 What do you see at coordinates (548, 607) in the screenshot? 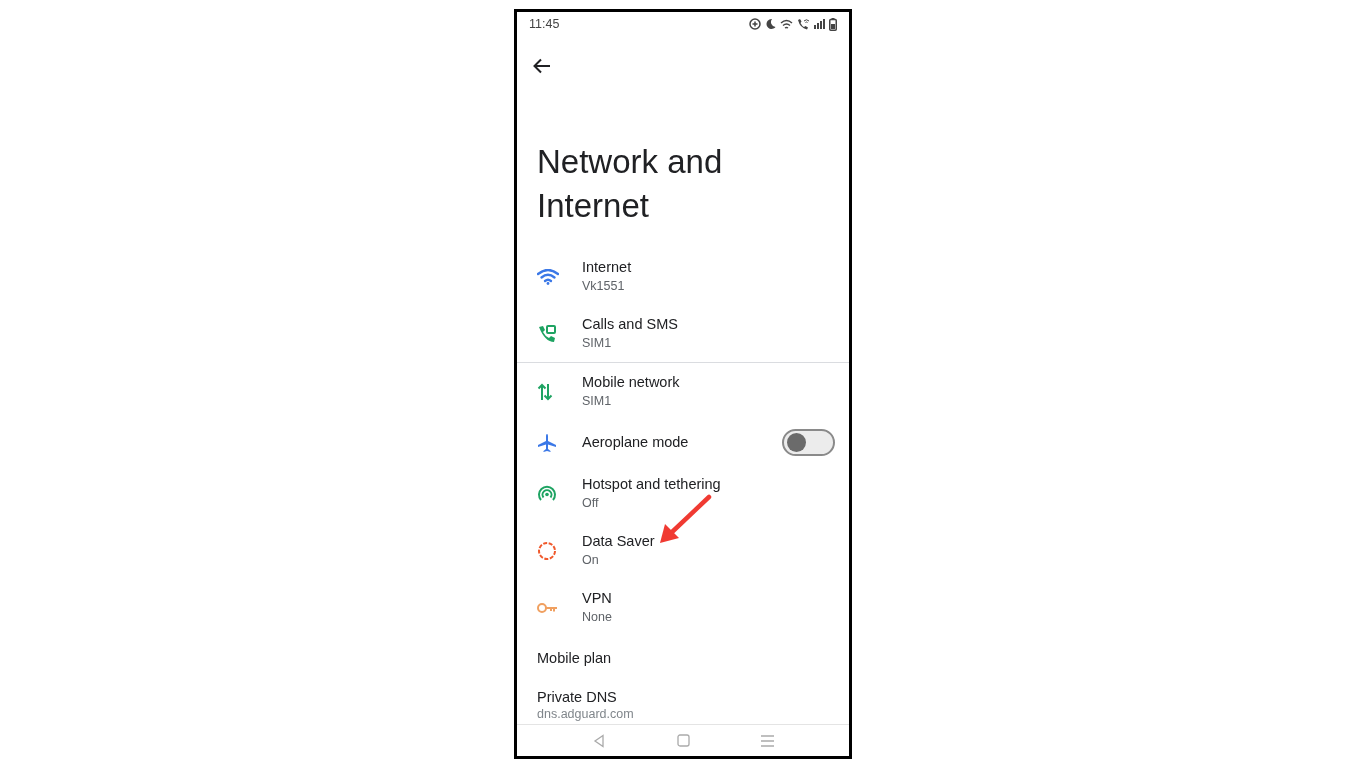
I see `key-icon` at bounding box center [548, 607].